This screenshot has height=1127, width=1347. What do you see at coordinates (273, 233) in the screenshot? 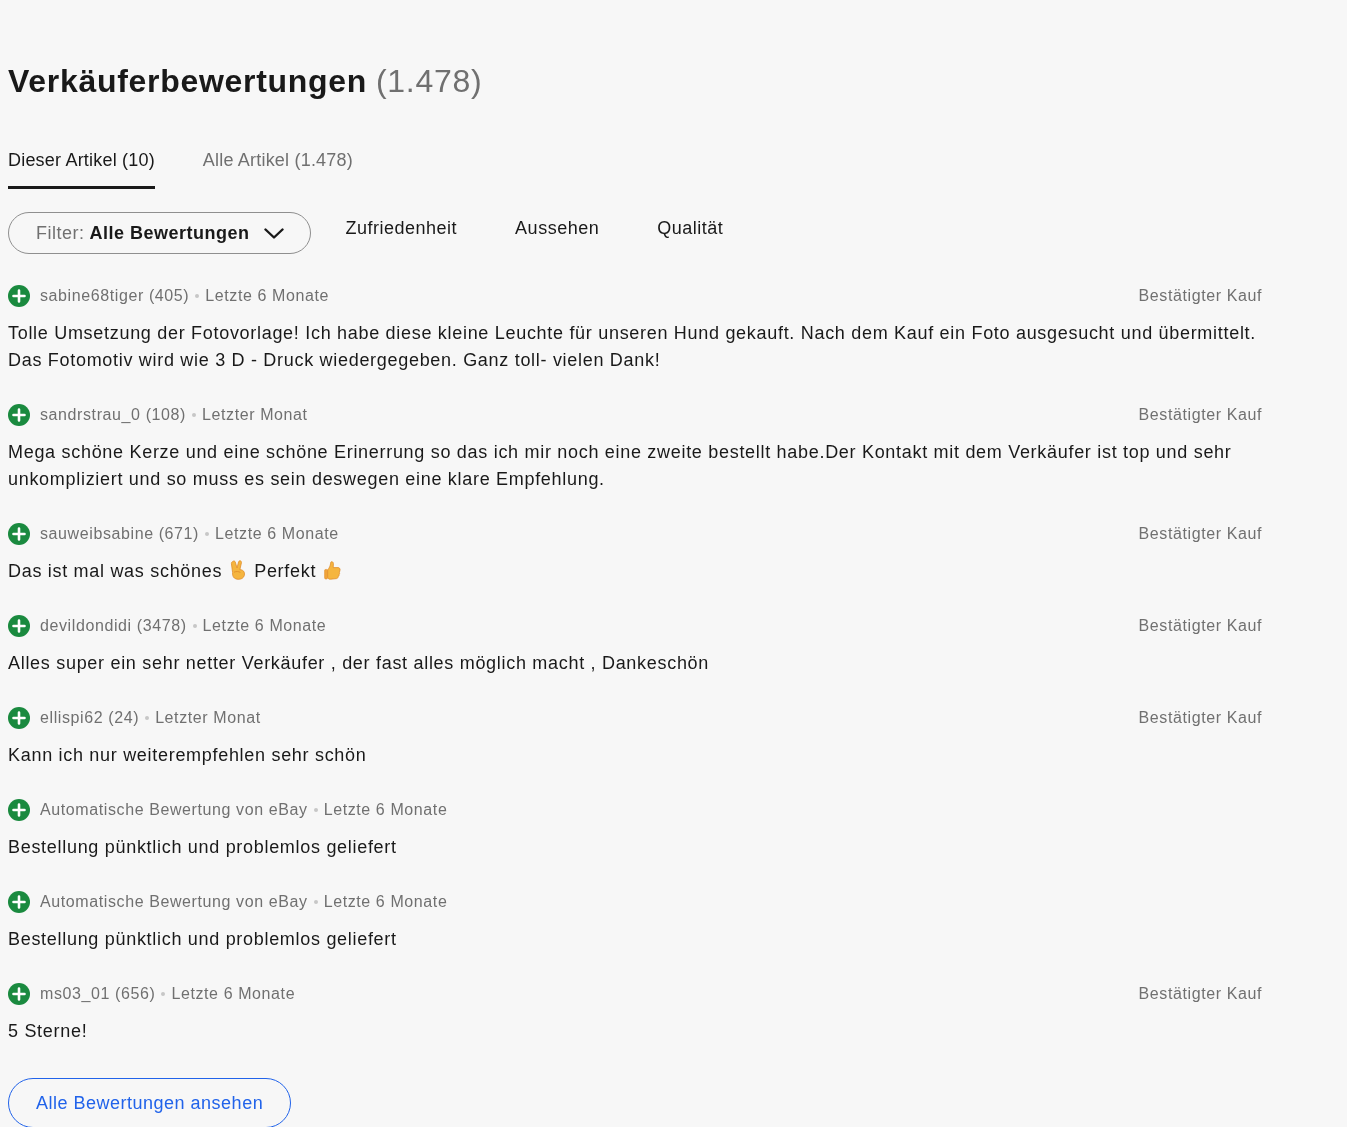
I see `caret-icon` at bounding box center [273, 233].